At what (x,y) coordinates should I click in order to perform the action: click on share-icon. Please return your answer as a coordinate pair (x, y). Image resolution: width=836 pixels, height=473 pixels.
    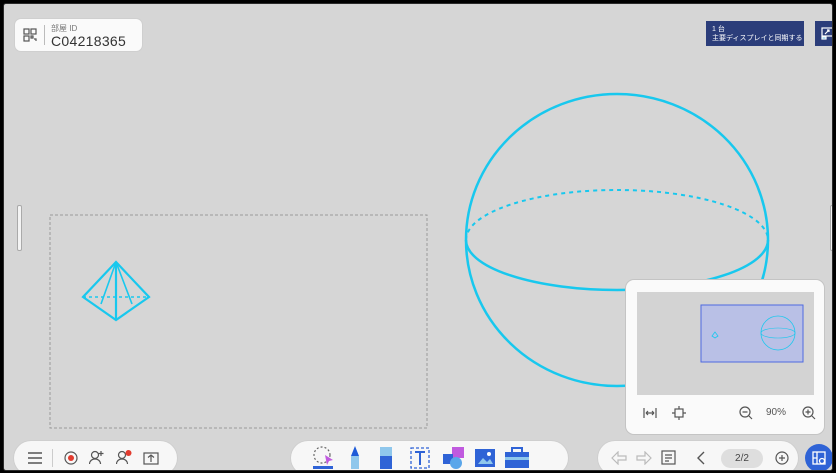
    Looking at the image, I should click on (151, 457).